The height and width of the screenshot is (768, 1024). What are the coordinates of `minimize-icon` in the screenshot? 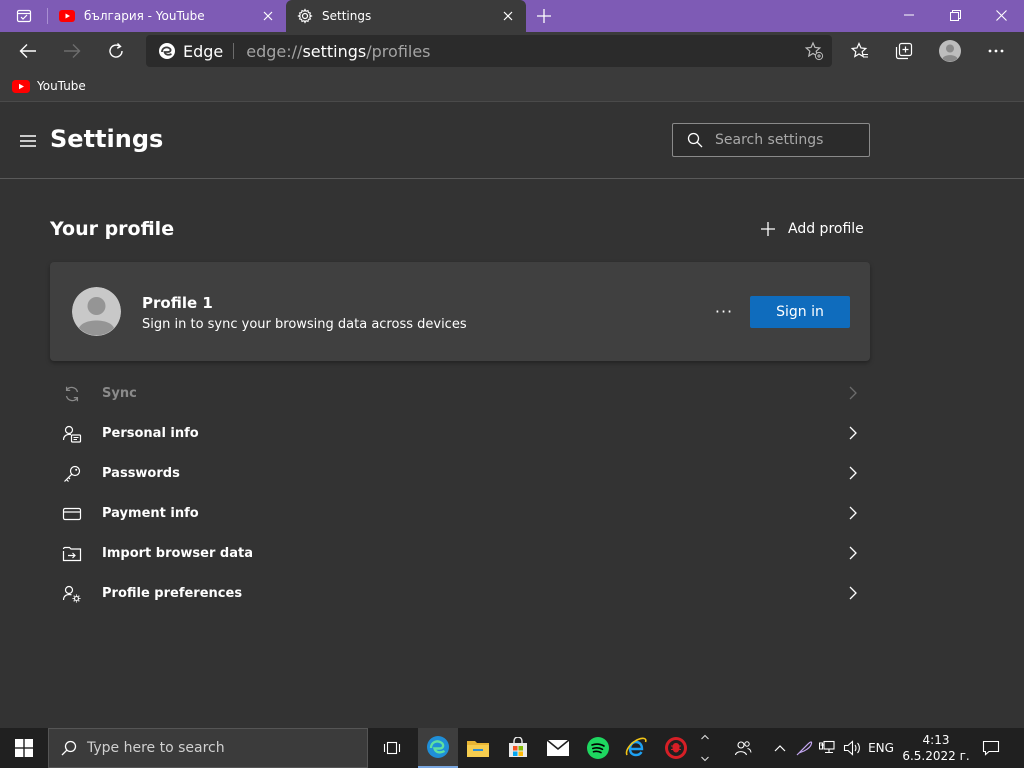 It's located at (909, 15).